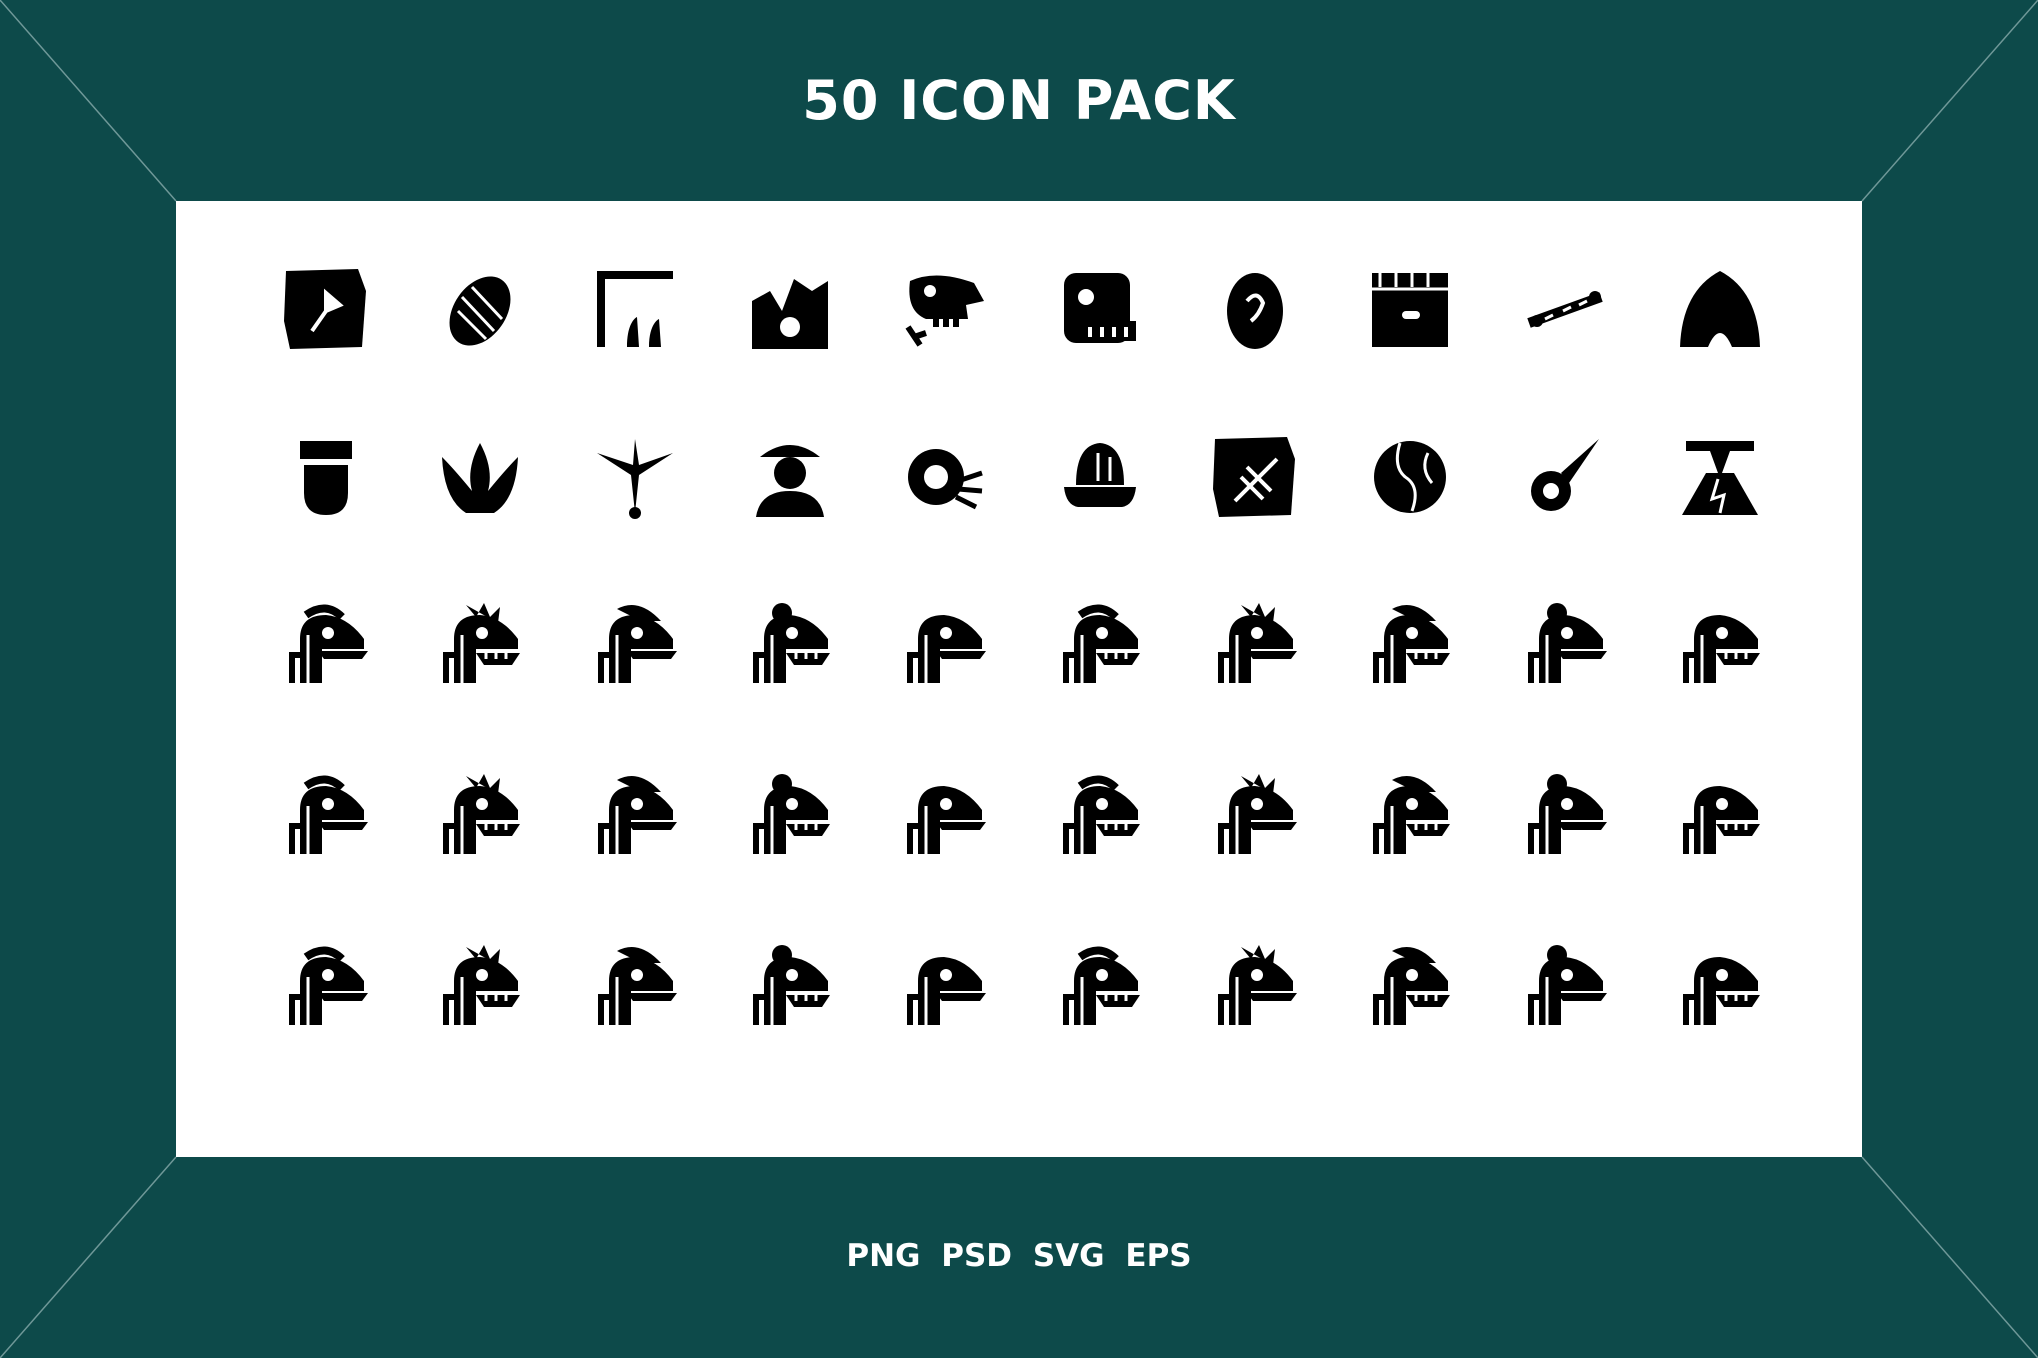 The width and height of the screenshot is (2038, 1358). I want to click on dilophosaurus-icon, so click(1255, 643).